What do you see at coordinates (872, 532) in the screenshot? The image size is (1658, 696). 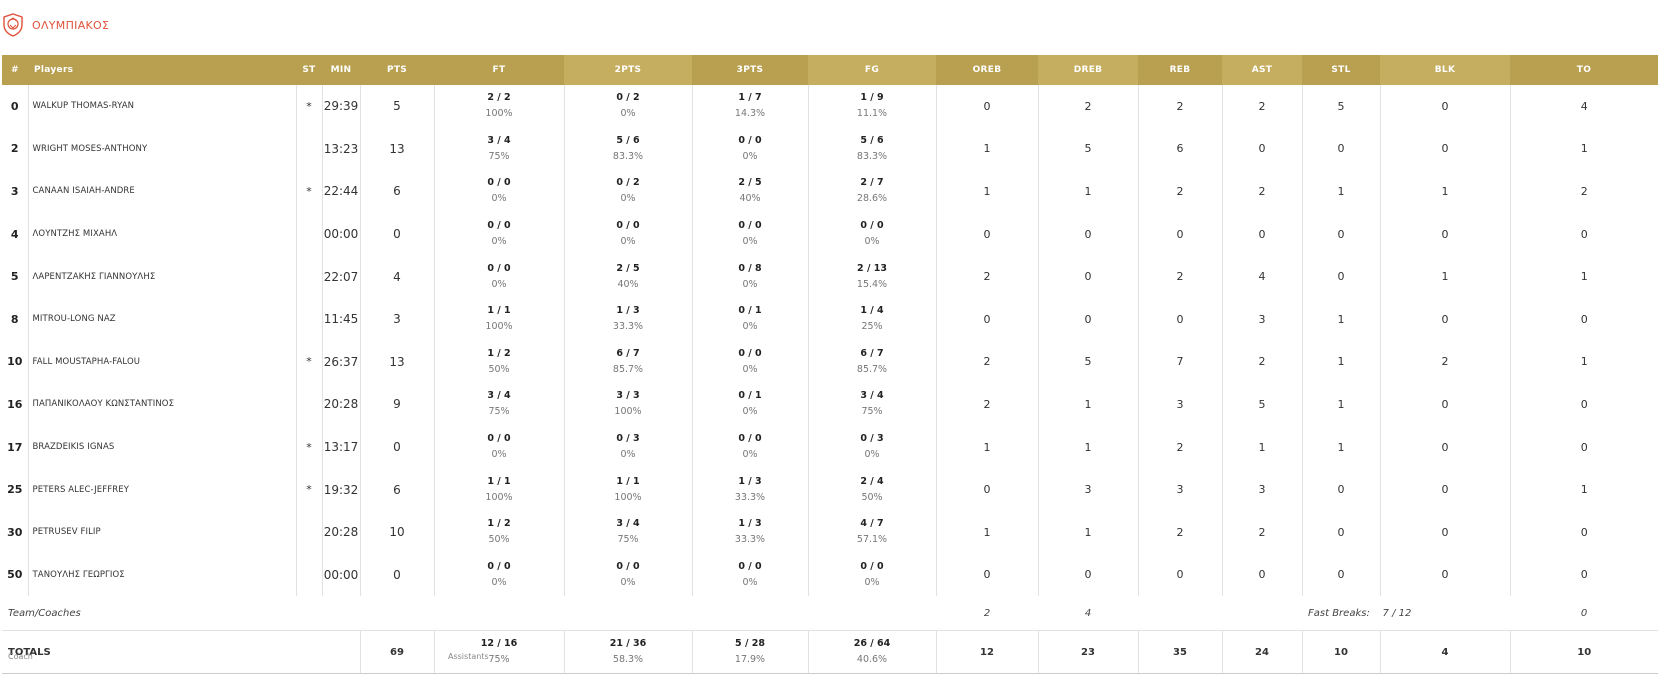 I see `player-fg: 4 / 7 57.1%` at bounding box center [872, 532].